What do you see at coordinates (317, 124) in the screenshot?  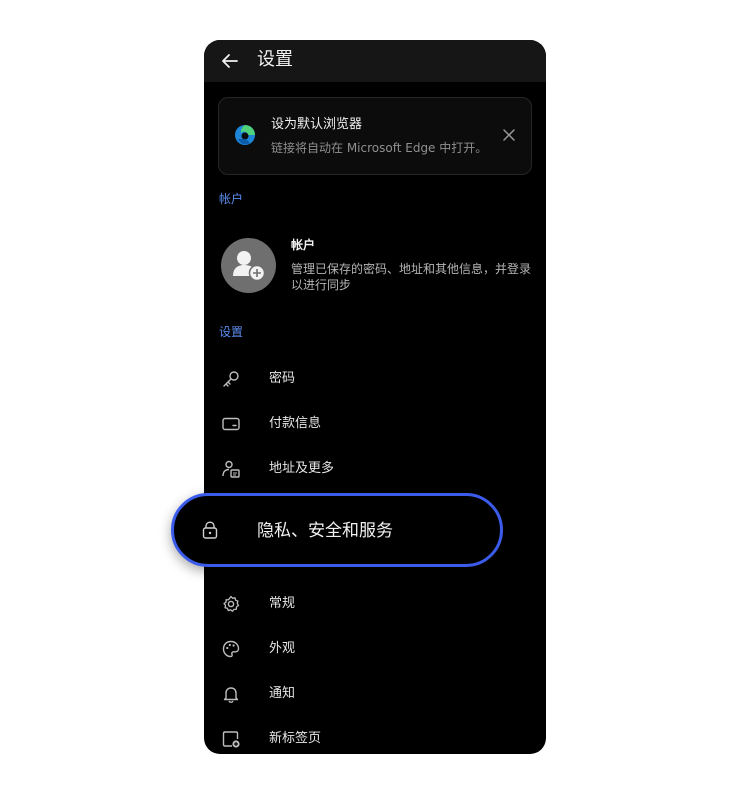 I see `banner-title: 设为默认浏览器` at bounding box center [317, 124].